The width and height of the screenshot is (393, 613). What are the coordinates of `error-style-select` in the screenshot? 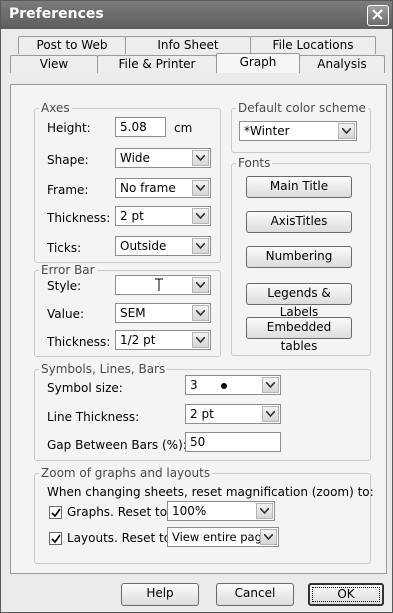 It's located at (163, 285).